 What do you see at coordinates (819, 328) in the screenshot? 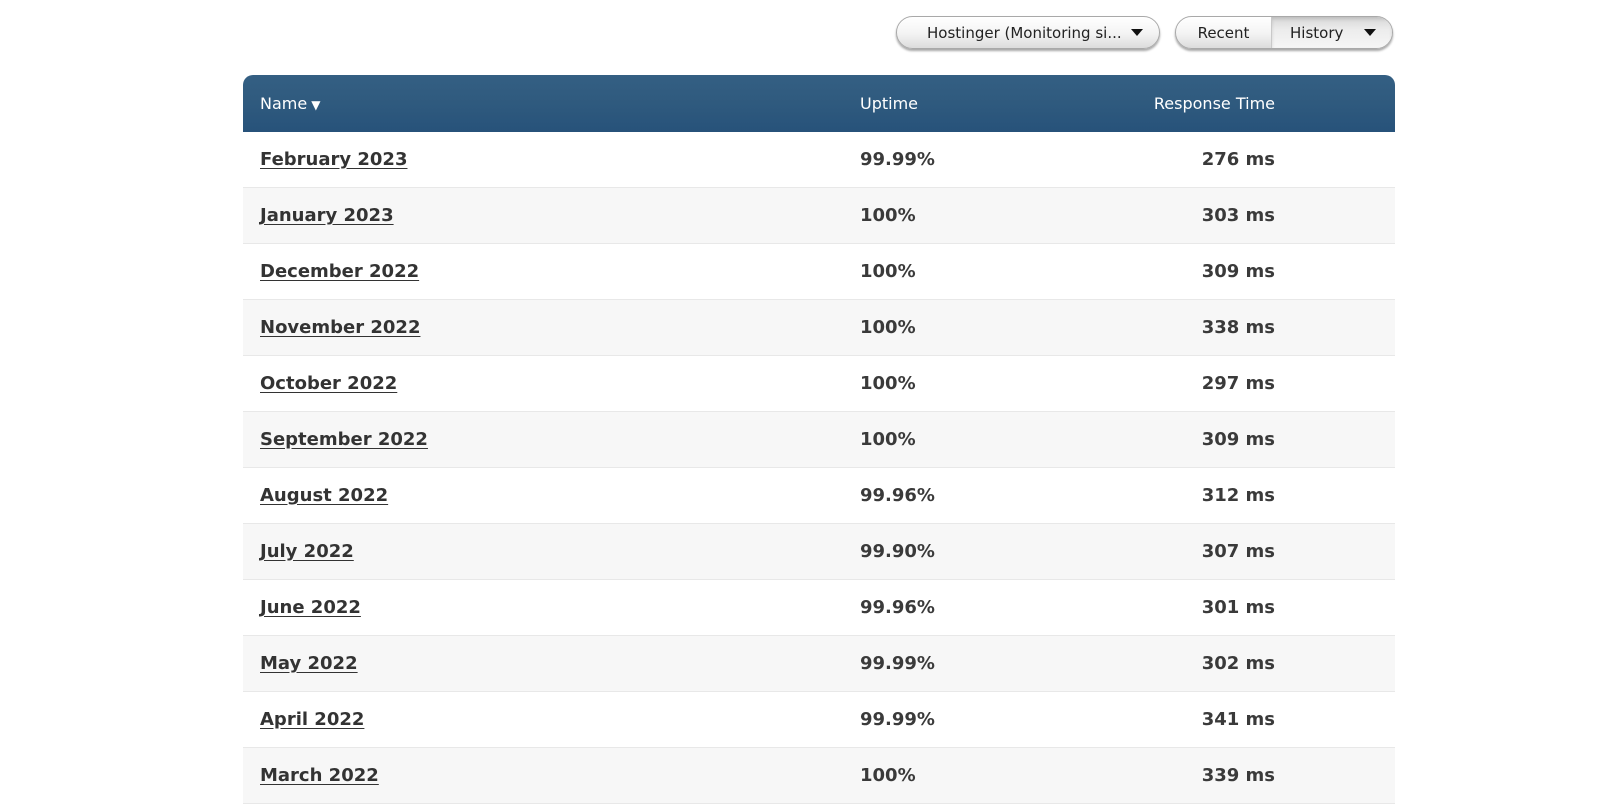
I see `table-row: November 2022 100% 338 ms` at bounding box center [819, 328].